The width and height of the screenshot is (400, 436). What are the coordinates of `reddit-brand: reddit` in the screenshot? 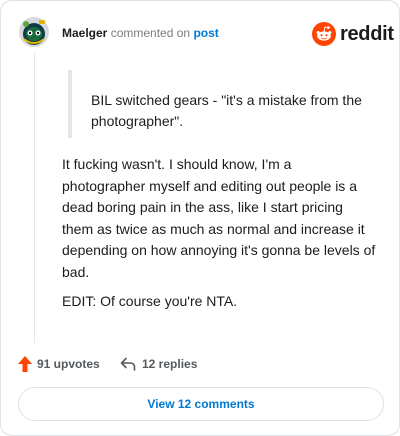 It's located at (353, 34).